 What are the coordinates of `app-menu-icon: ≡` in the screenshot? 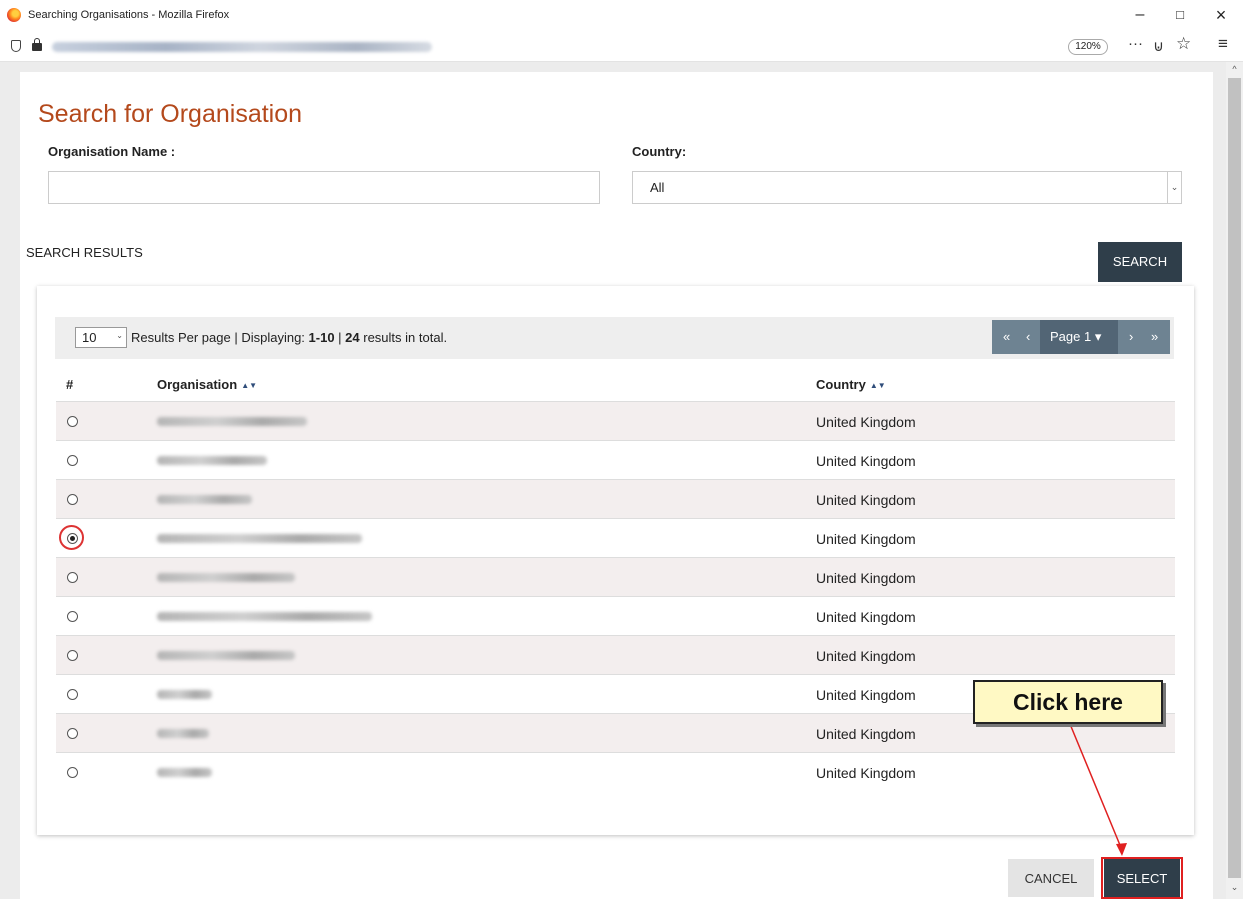 It's located at (1223, 44).